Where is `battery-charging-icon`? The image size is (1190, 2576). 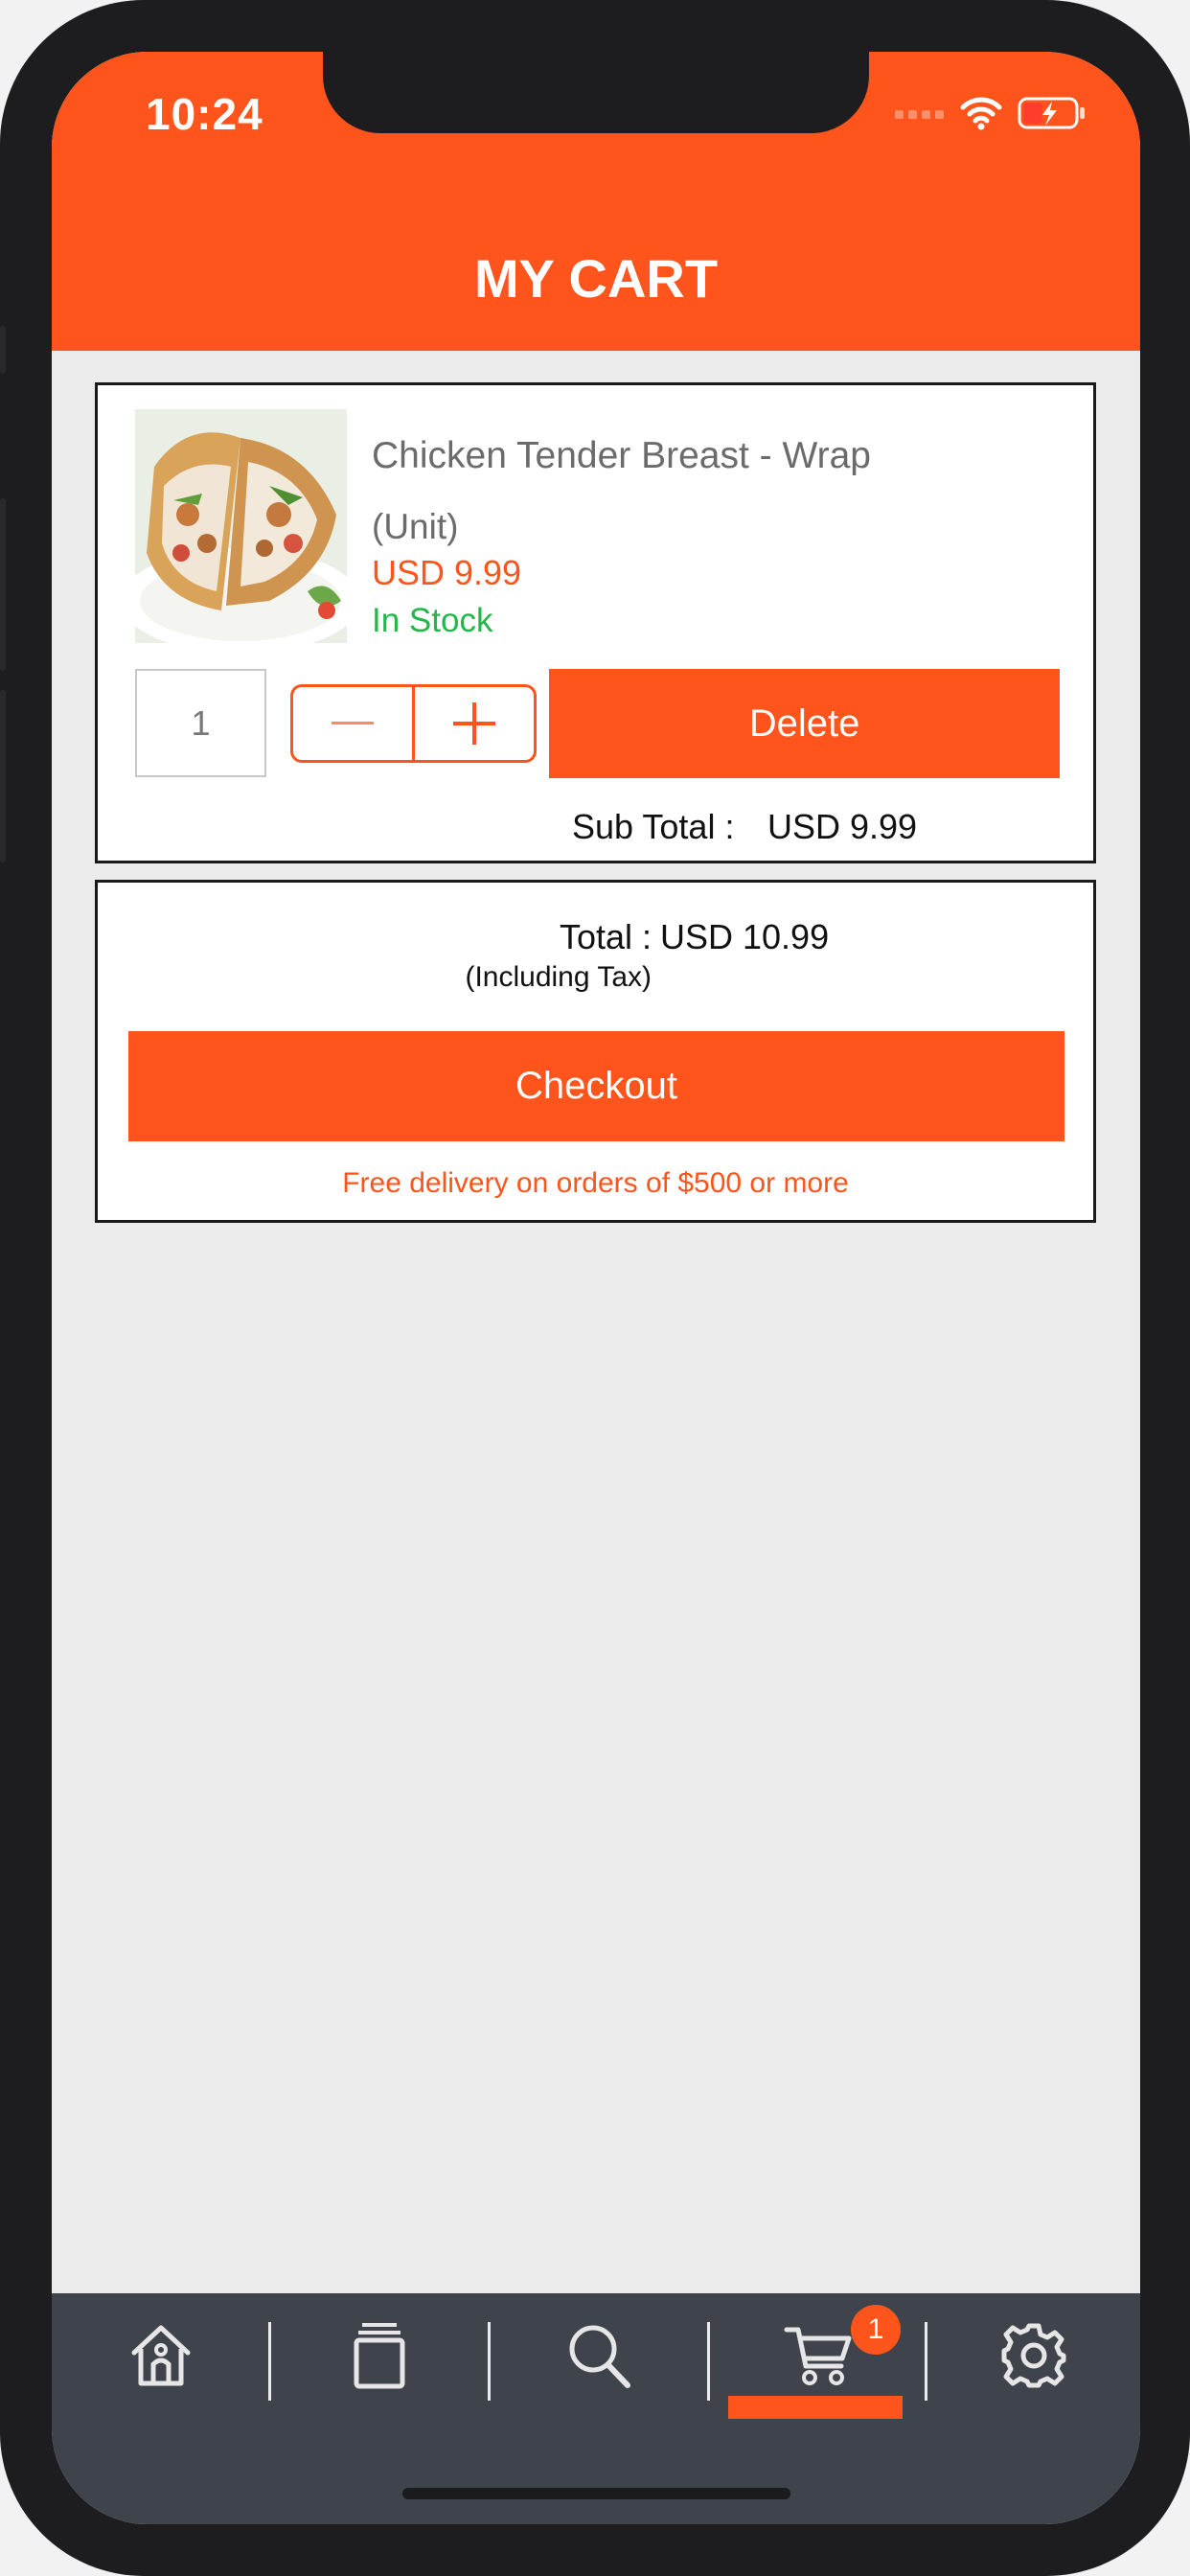
battery-charging-icon is located at coordinates (1051, 113).